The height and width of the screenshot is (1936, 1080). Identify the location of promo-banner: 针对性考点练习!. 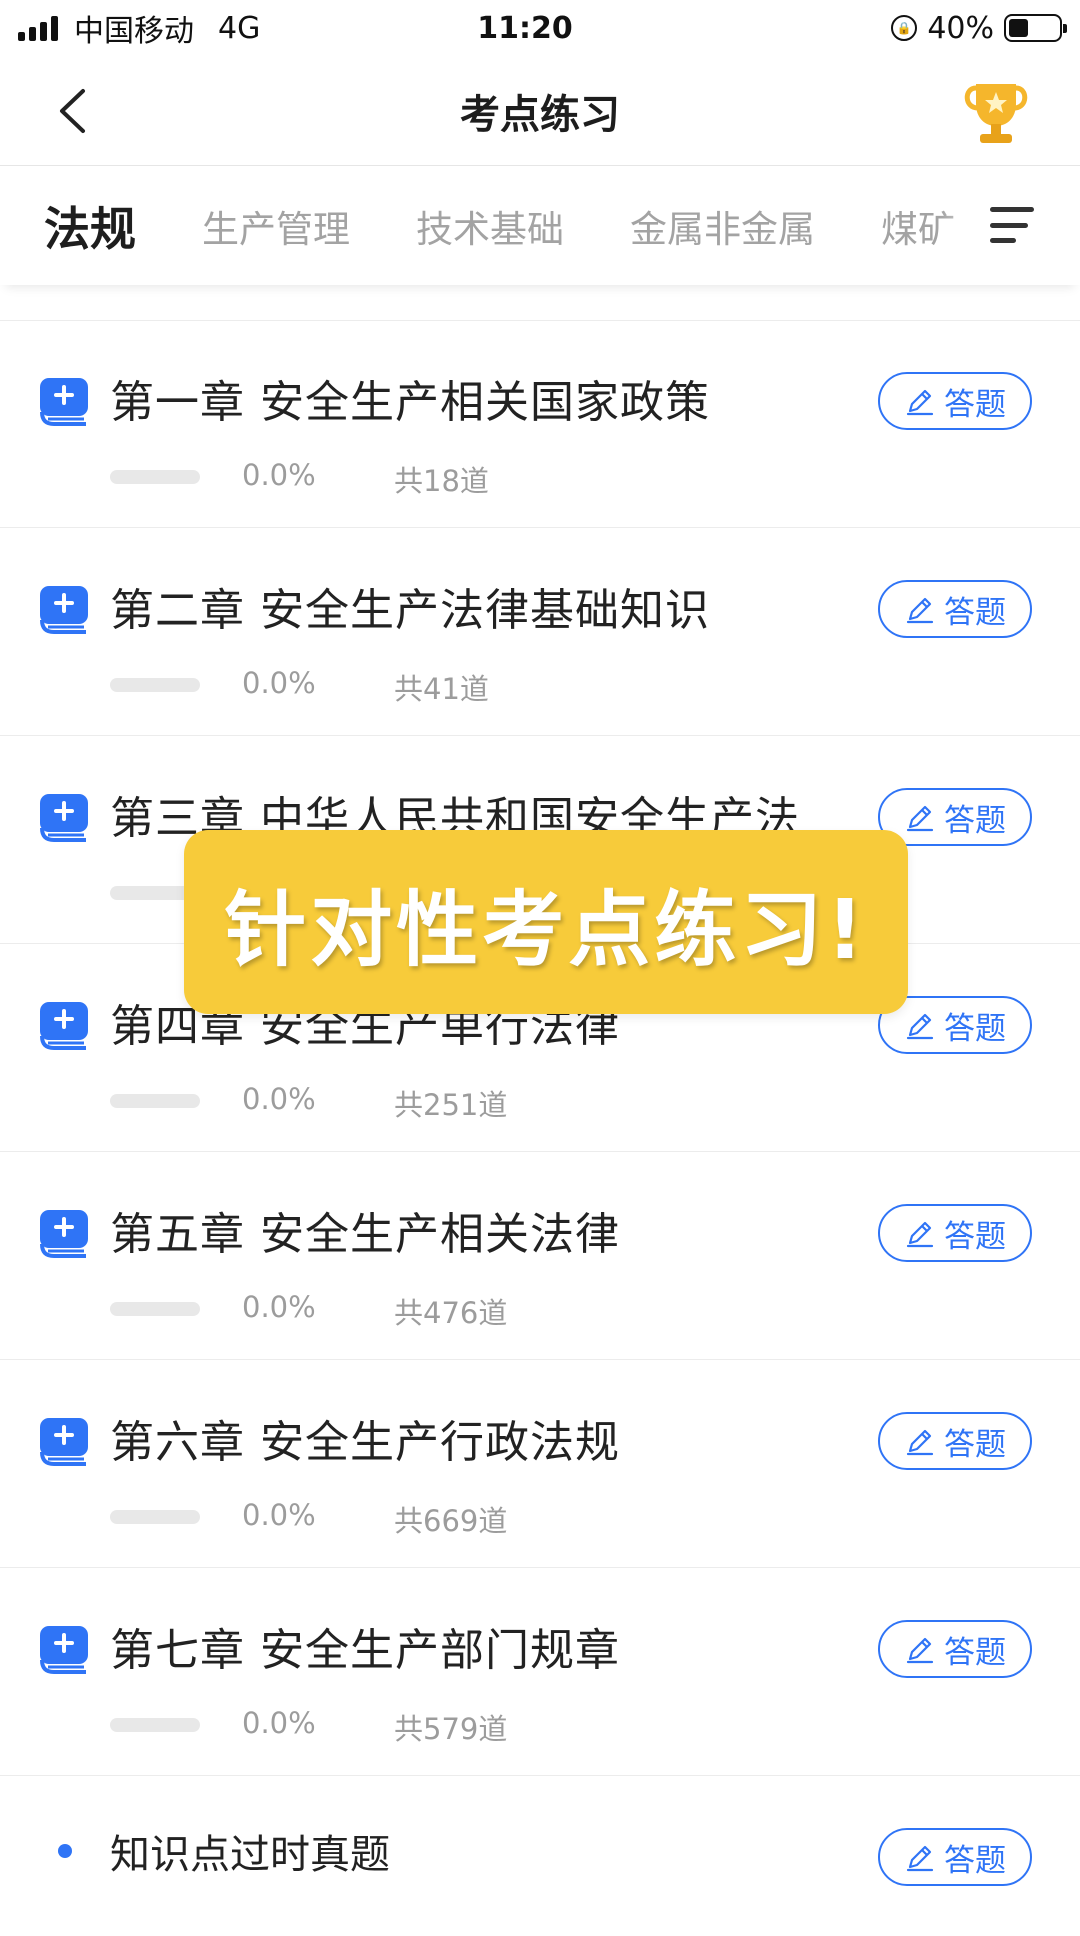
(546, 922).